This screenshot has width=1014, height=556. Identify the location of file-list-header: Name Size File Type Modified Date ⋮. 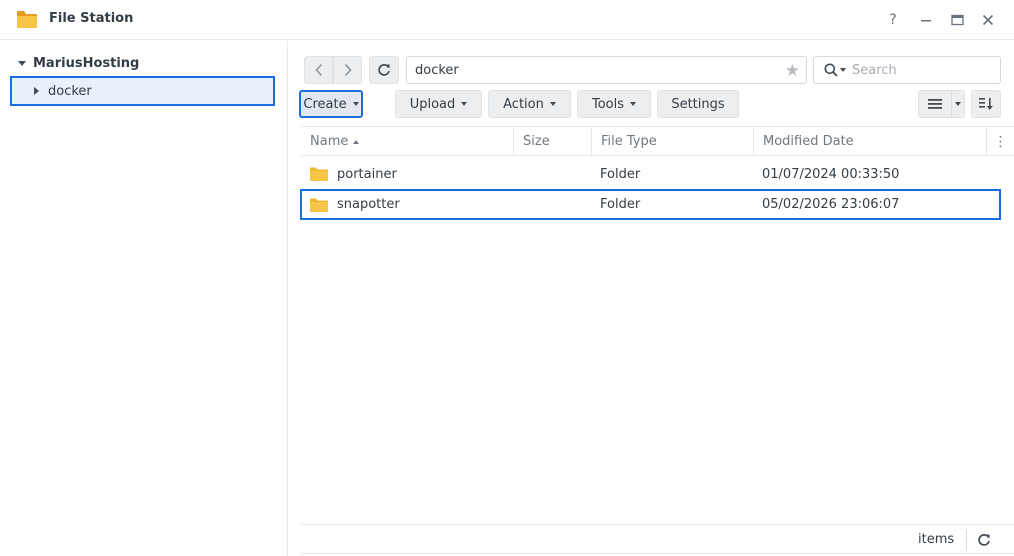
(657, 141).